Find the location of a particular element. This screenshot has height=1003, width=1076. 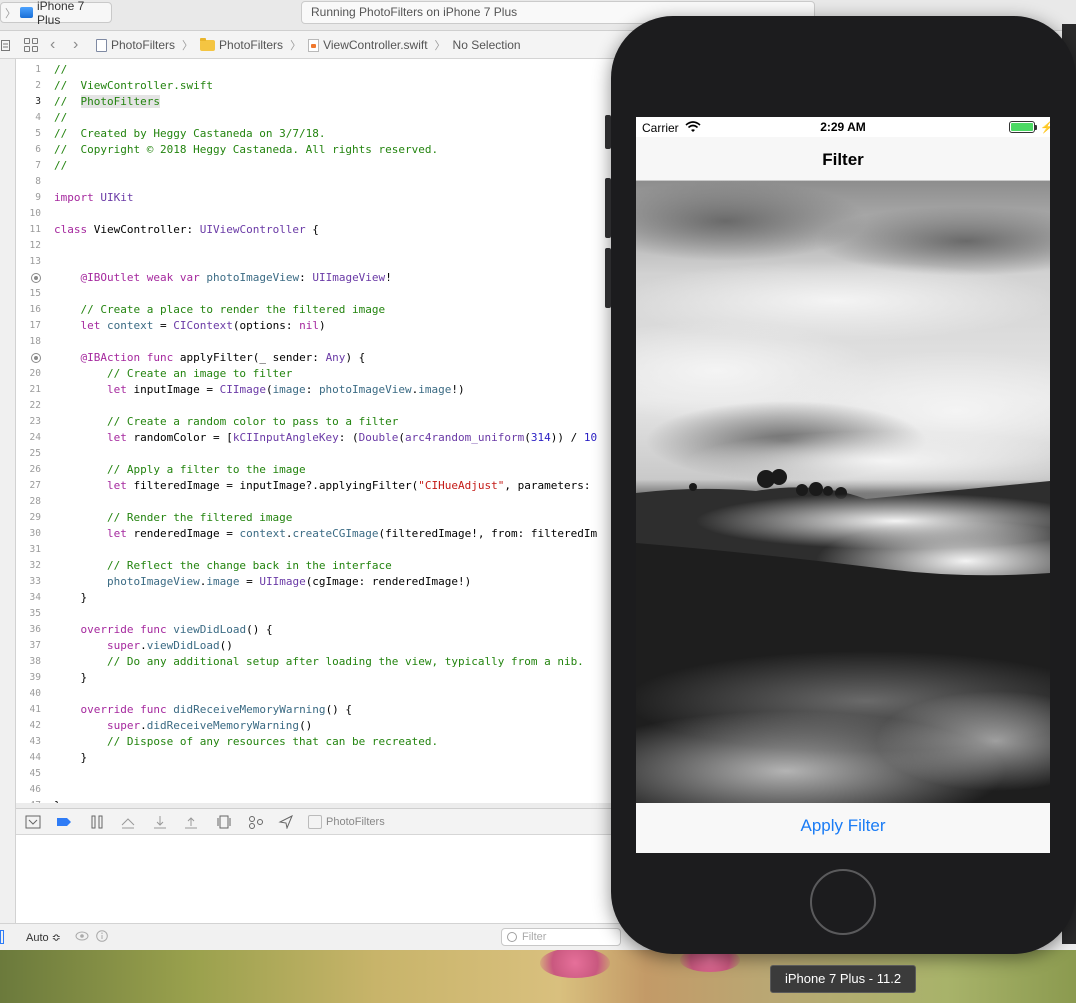

line-number: 43 is located at coordinates (28, 742).